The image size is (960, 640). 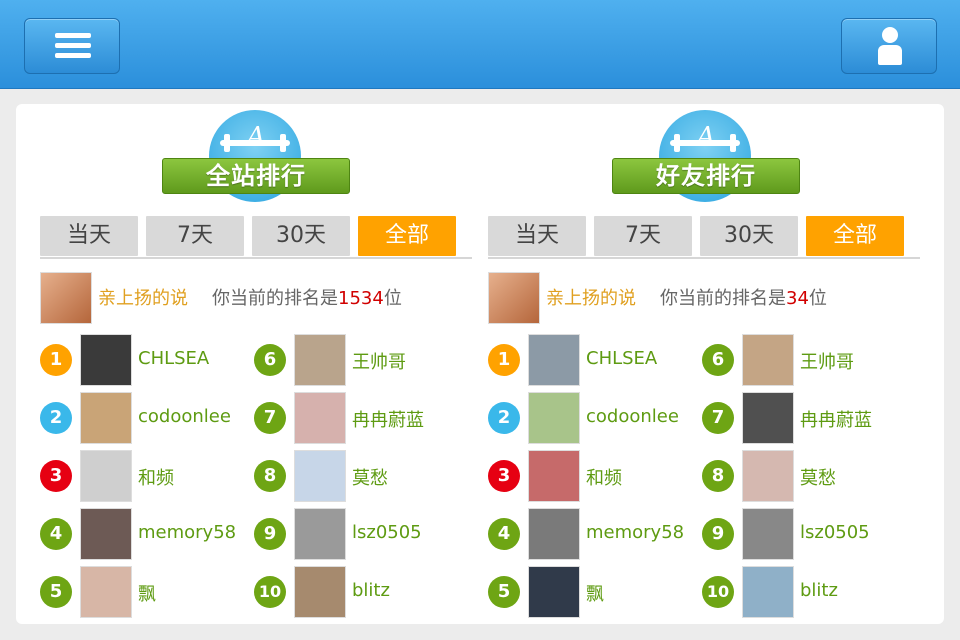 I want to click on my-rank-row: 亲上扬的说 你当前的排名是1534位, so click(x=256, y=298).